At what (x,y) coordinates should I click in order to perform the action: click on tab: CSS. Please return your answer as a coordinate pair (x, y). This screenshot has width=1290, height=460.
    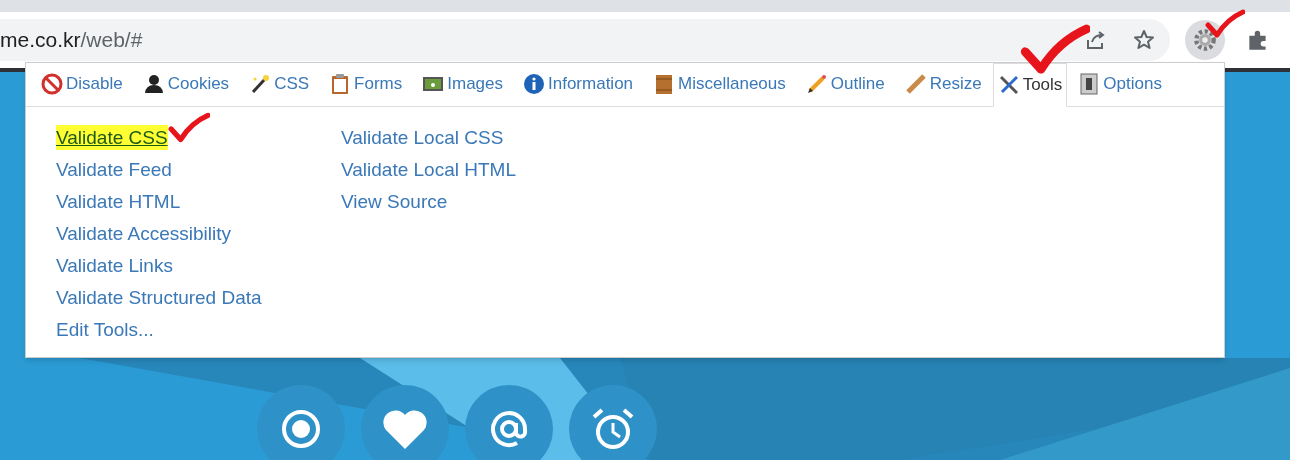
    Looking at the image, I should click on (279, 84).